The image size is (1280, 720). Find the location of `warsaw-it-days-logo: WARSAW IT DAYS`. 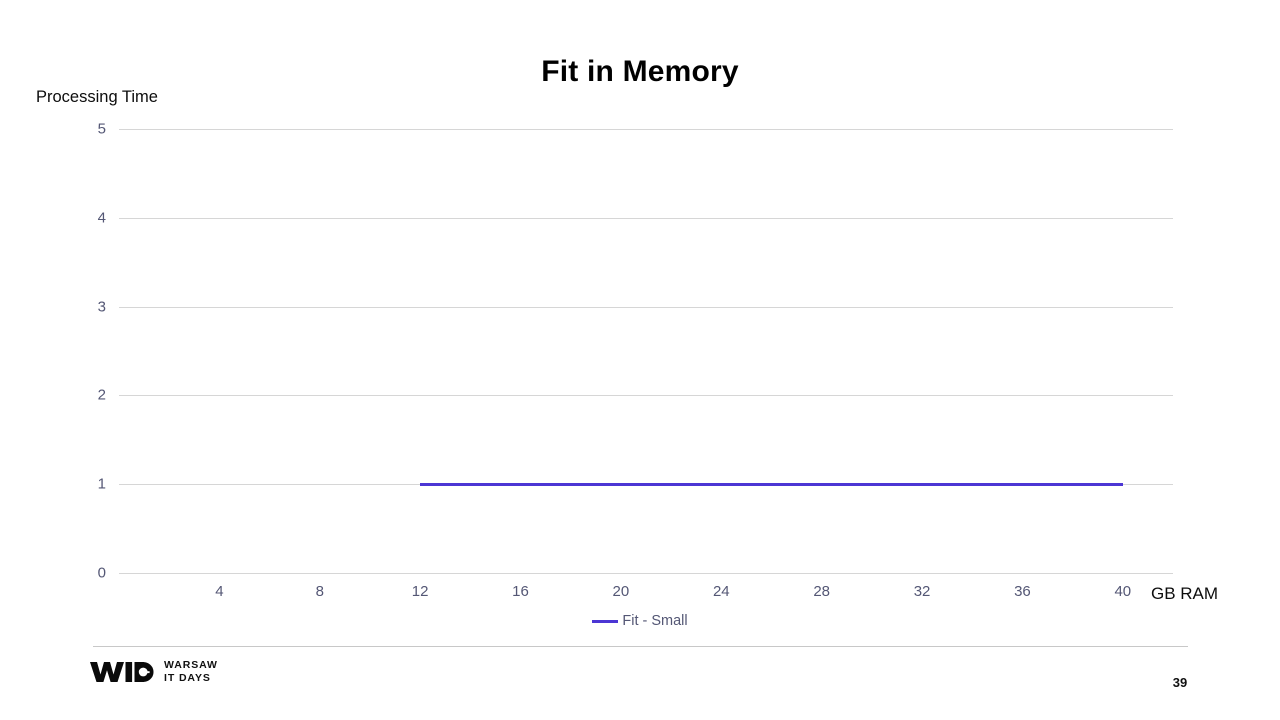

warsaw-it-days-logo: WARSAW IT DAYS is located at coordinates (154, 672).